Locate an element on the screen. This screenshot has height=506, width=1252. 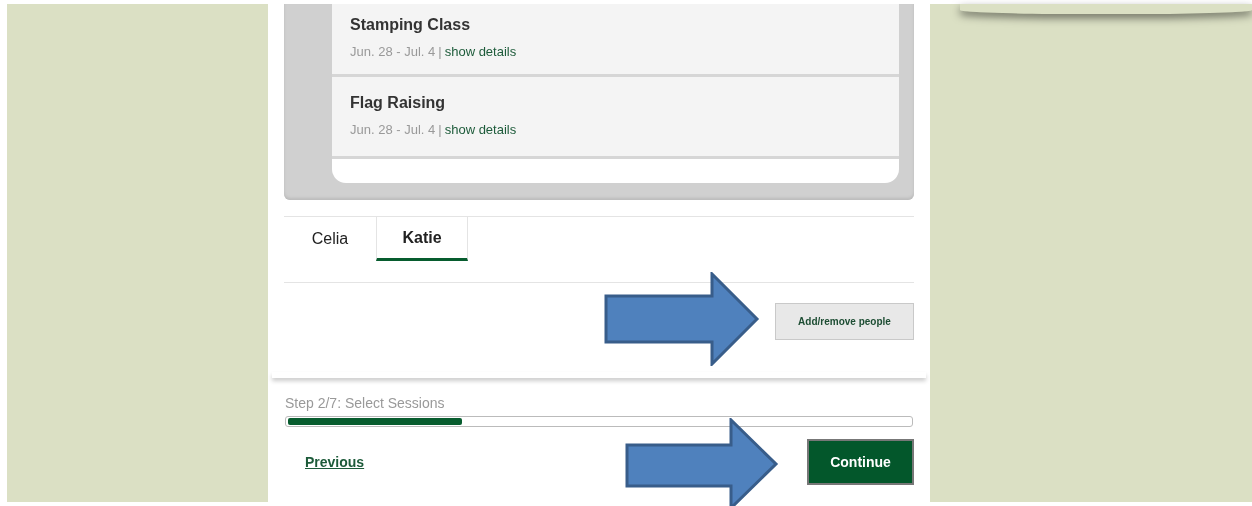
person-tab: Katie is located at coordinates (422, 239).